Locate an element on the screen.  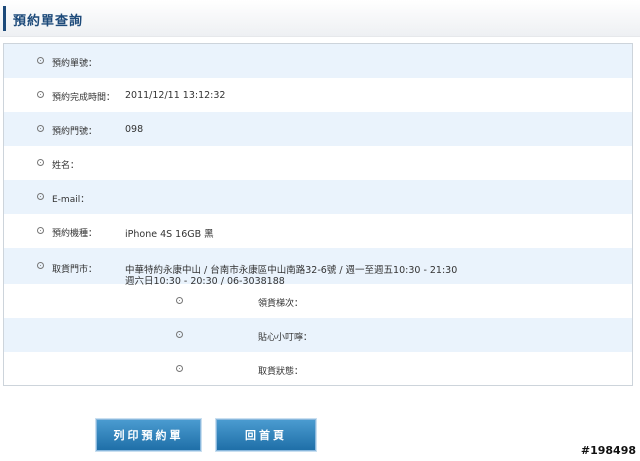
header-accent-bar is located at coordinates (4, 18).